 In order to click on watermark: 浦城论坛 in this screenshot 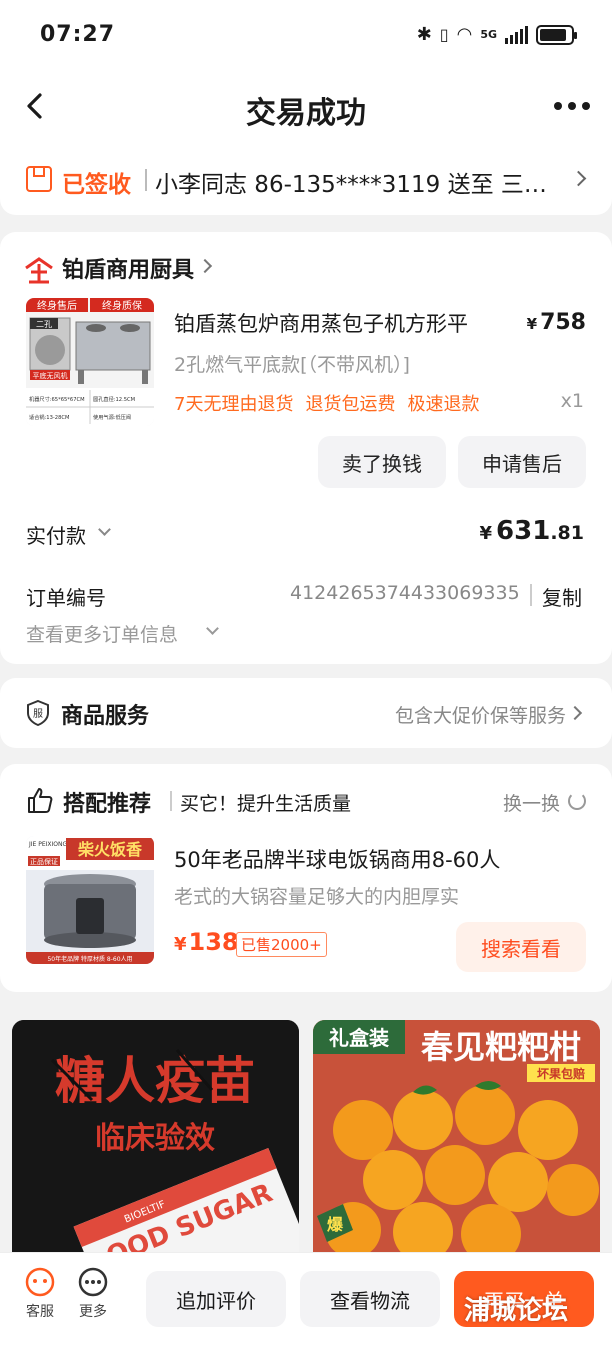, I will do `click(516, 1311)`.